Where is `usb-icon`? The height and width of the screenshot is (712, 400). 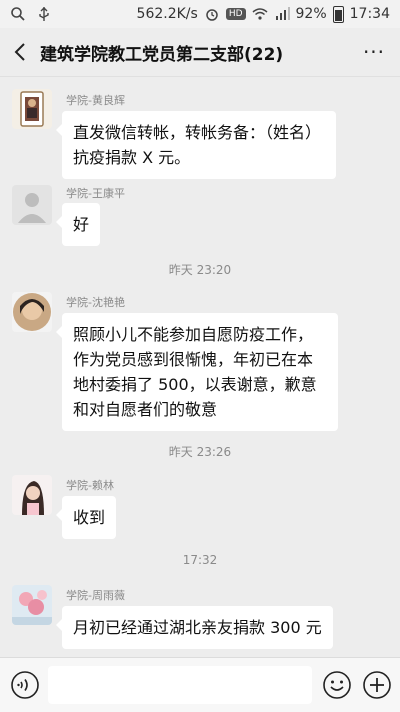
usb-icon is located at coordinates (44, 14).